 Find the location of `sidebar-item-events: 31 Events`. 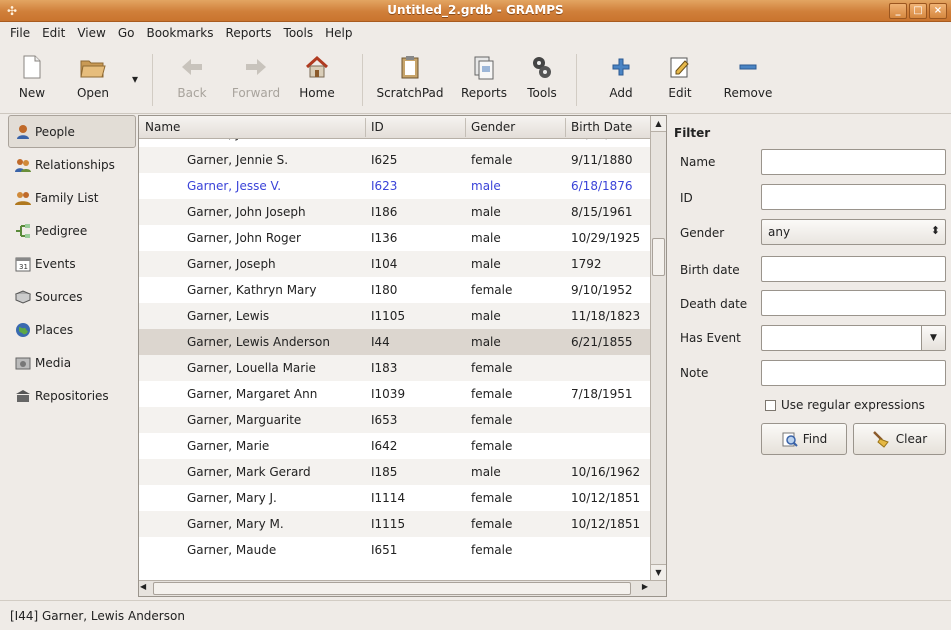

sidebar-item-events: 31 Events is located at coordinates (72, 263).